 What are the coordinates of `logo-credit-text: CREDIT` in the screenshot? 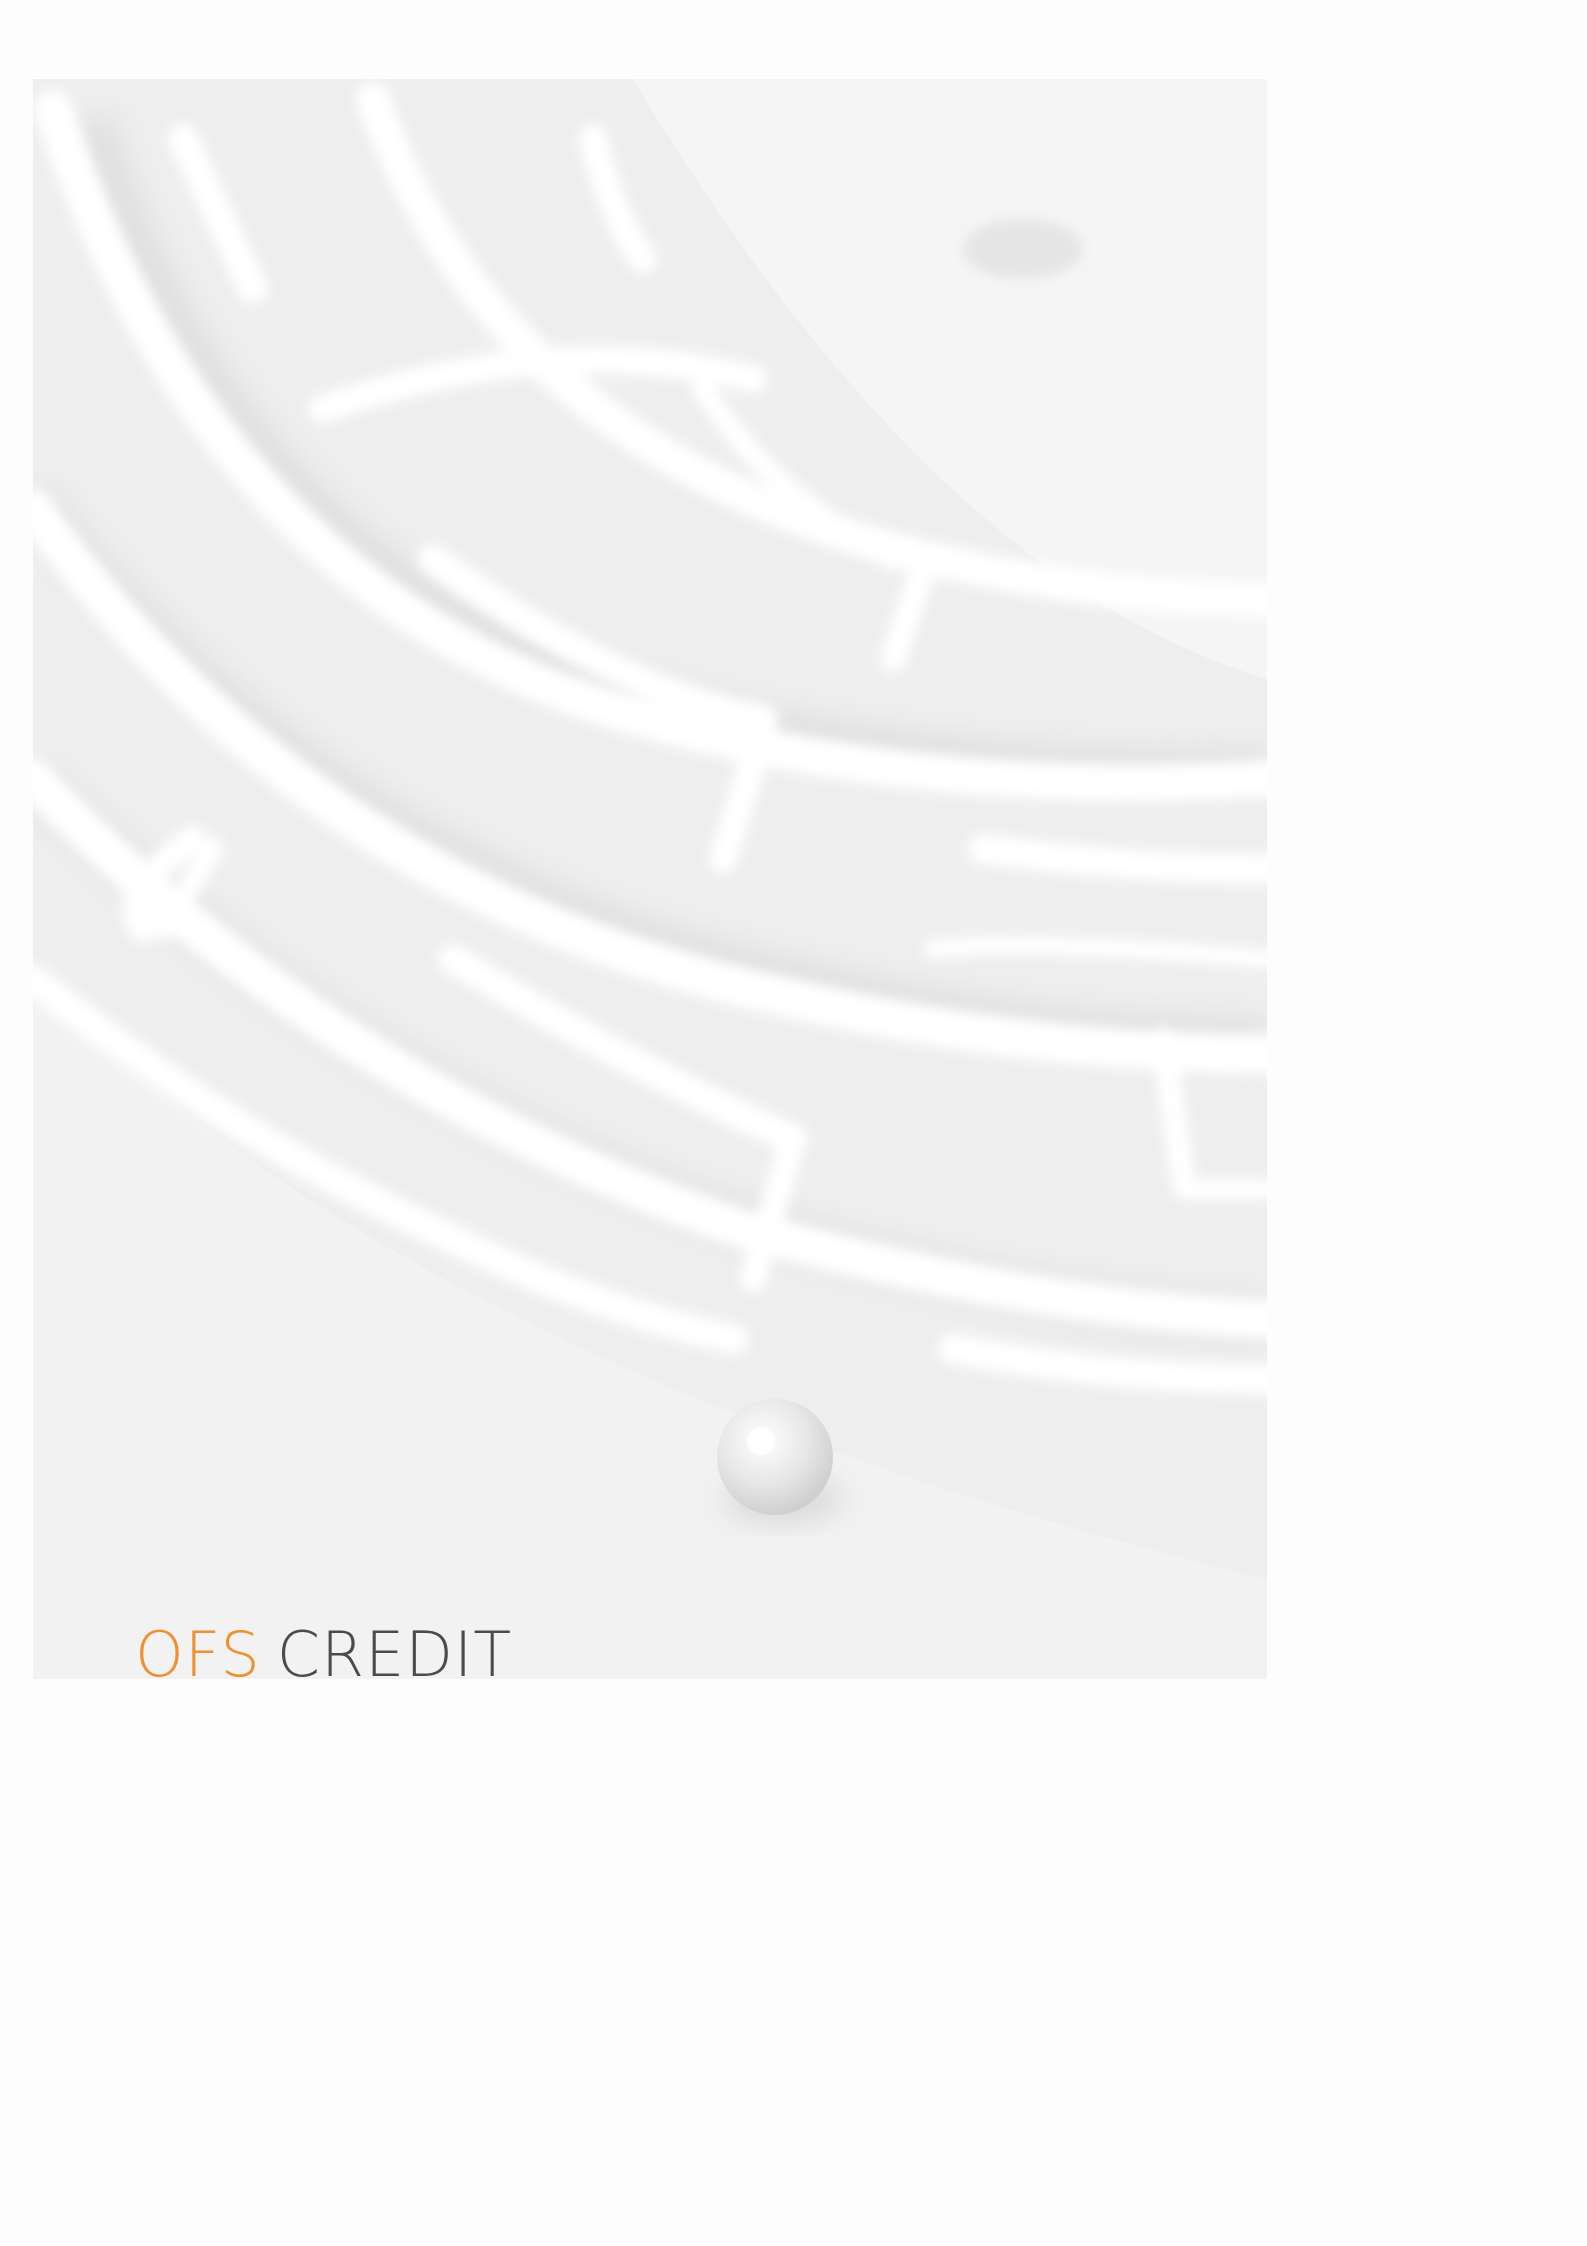 It's located at (394, 1649).